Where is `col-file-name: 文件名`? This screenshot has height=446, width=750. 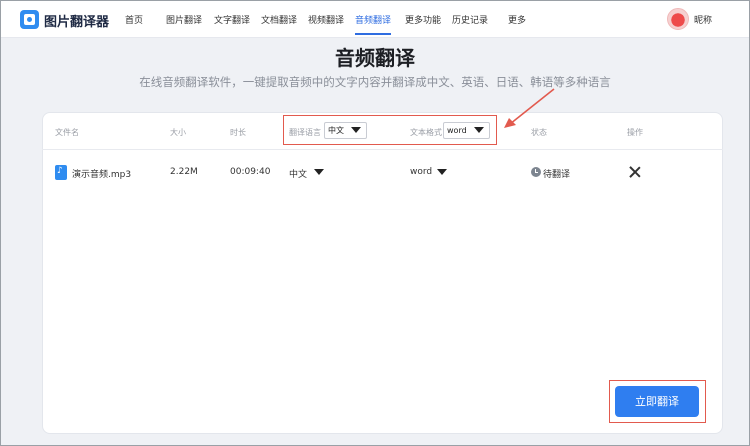 col-file-name: 文件名 is located at coordinates (67, 132).